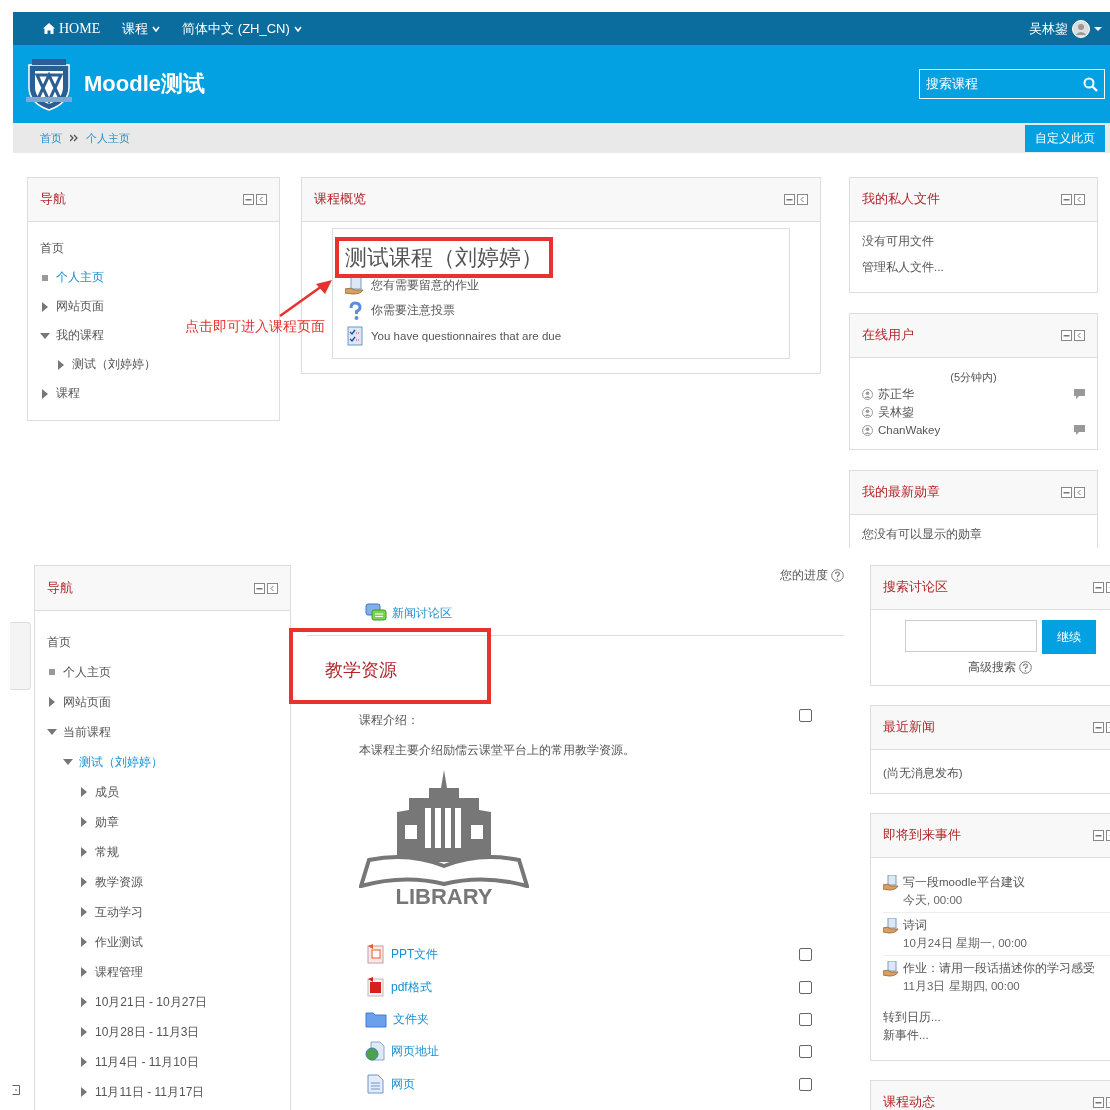 The image size is (1110, 1110). I want to click on period-text: (5分钟内), so click(973, 377).